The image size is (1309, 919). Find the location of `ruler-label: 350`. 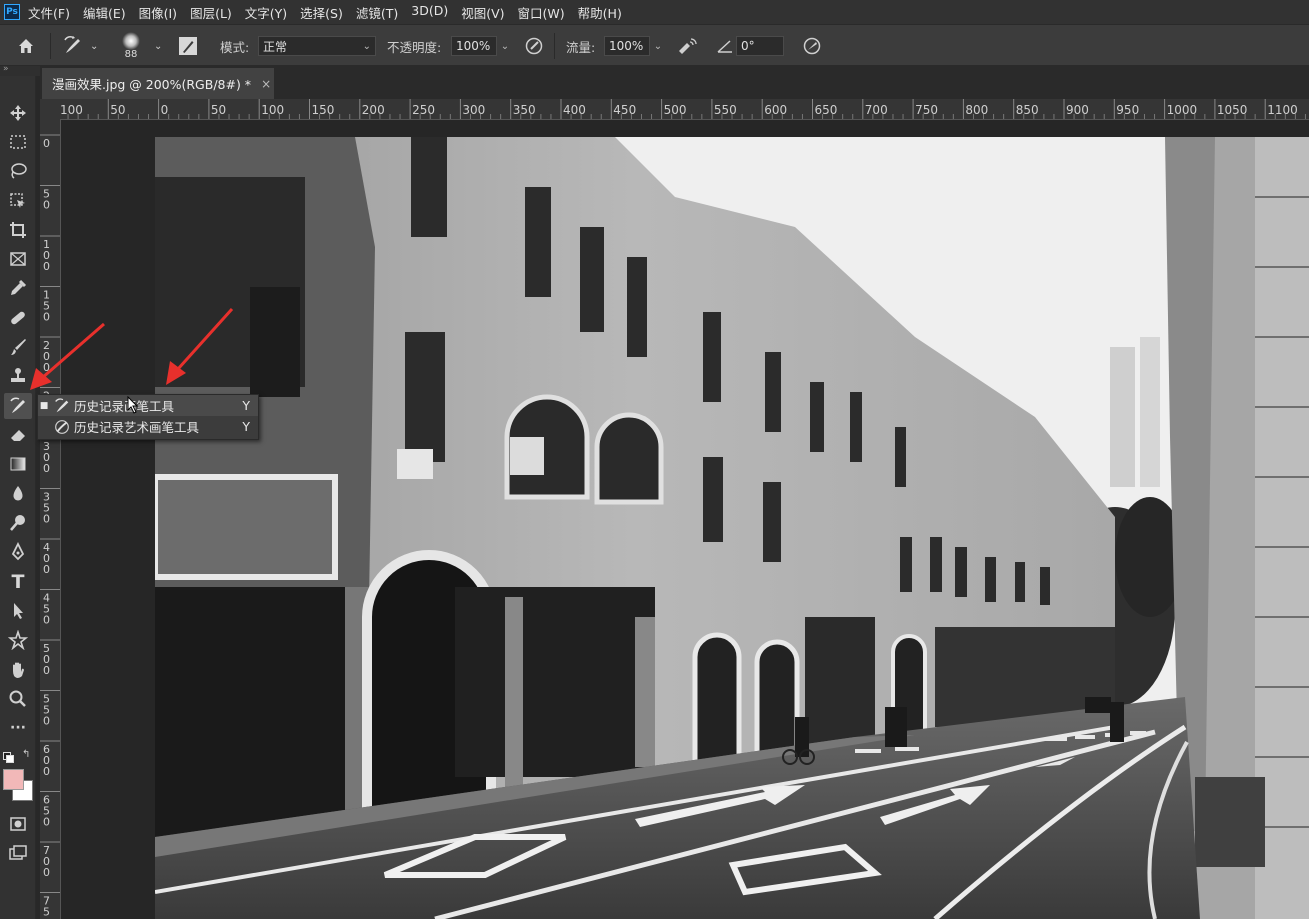

ruler-label: 350 is located at coordinates (46, 508).